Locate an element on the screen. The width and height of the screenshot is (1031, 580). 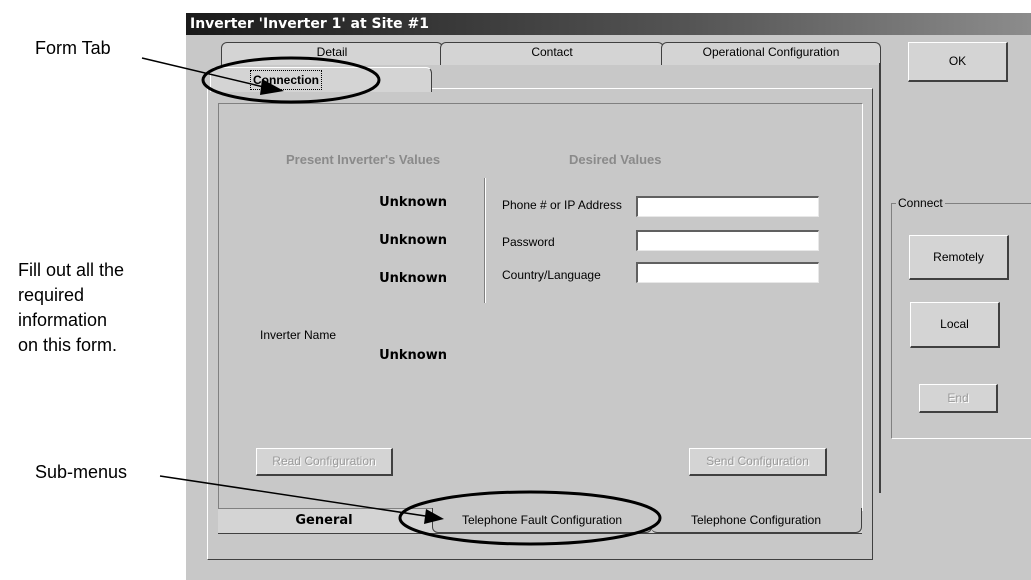
form-tab-arrowhead is located at coordinates (272, 87).